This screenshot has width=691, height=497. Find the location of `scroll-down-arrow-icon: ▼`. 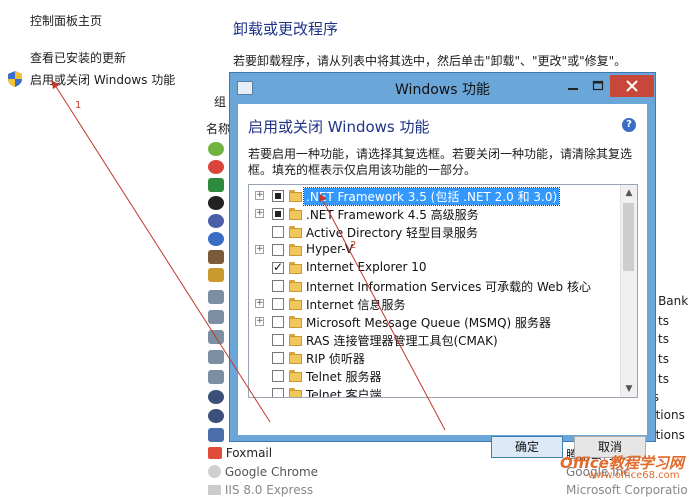

scroll-down-arrow-icon: ▼ is located at coordinates (629, 389).